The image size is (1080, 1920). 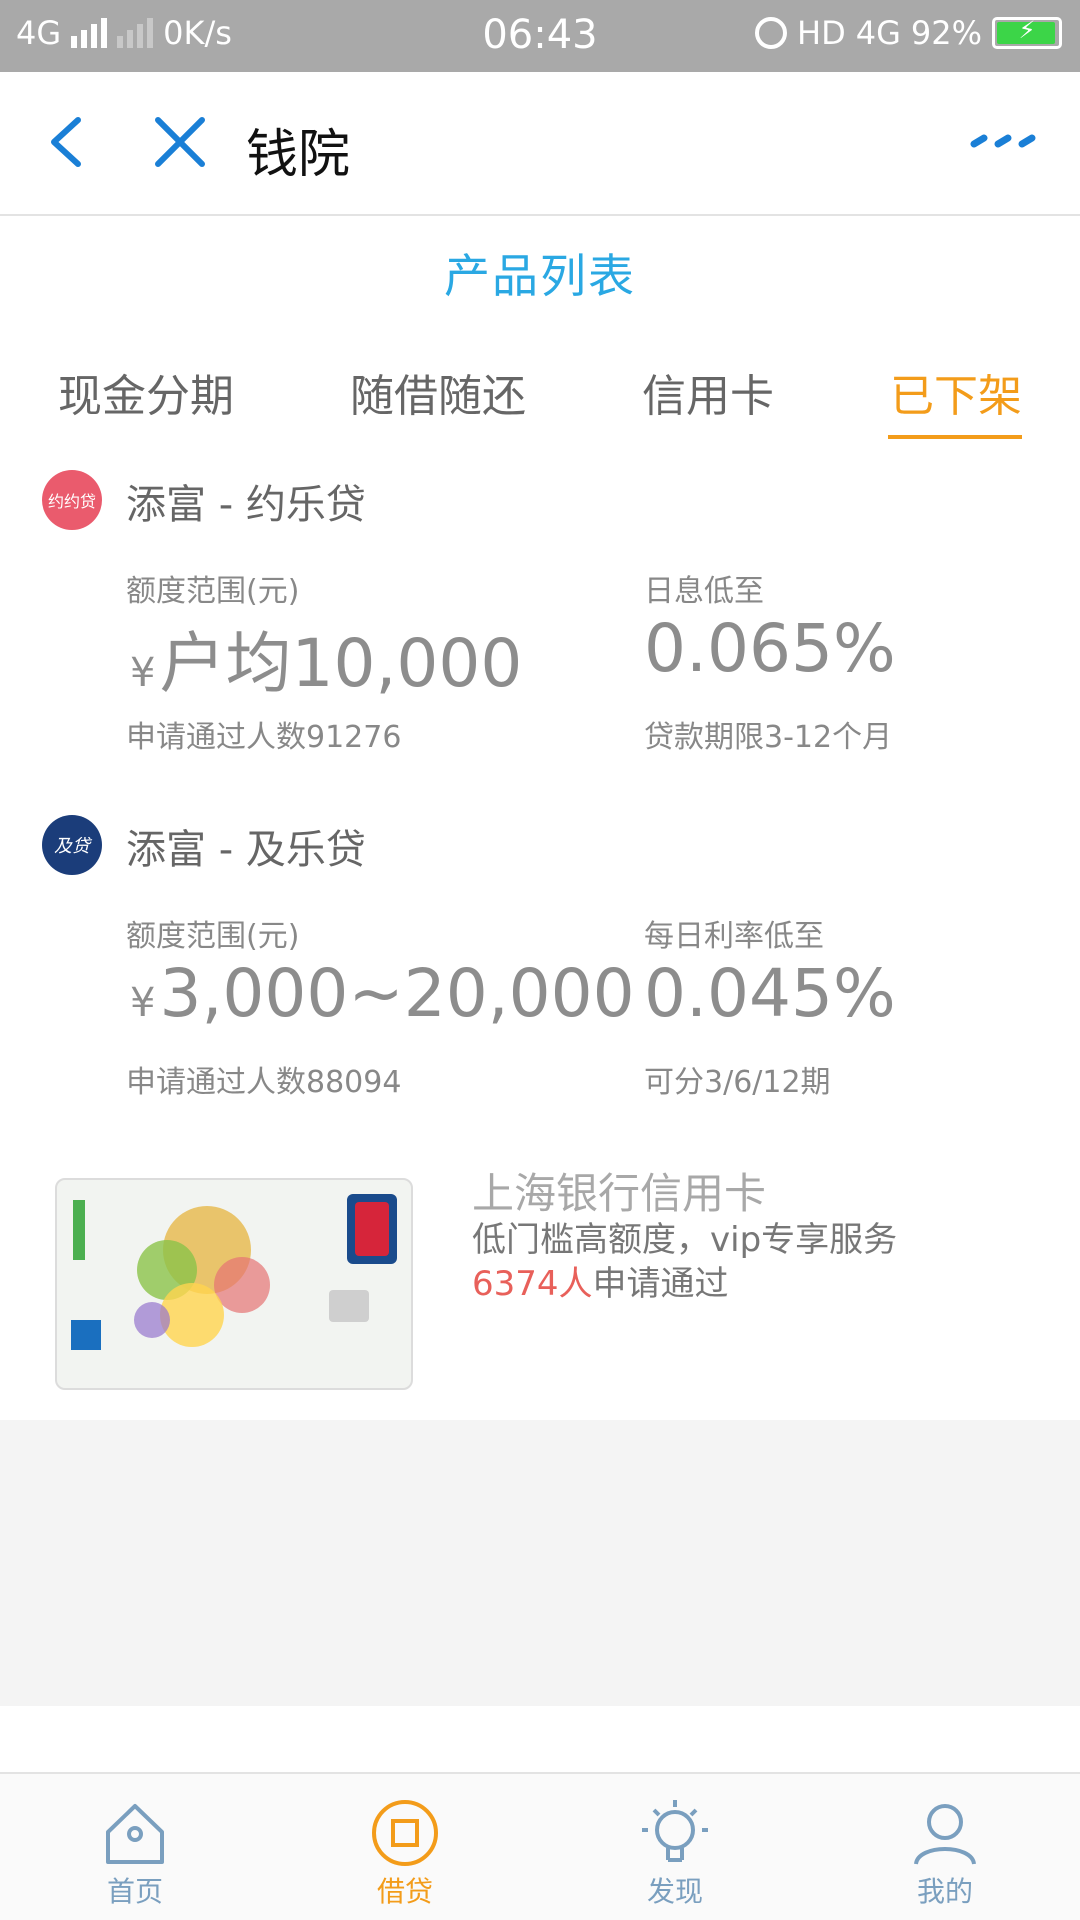 I want to click on loan-name: 添富 - 及乐贷, so click(x=246, y=850).